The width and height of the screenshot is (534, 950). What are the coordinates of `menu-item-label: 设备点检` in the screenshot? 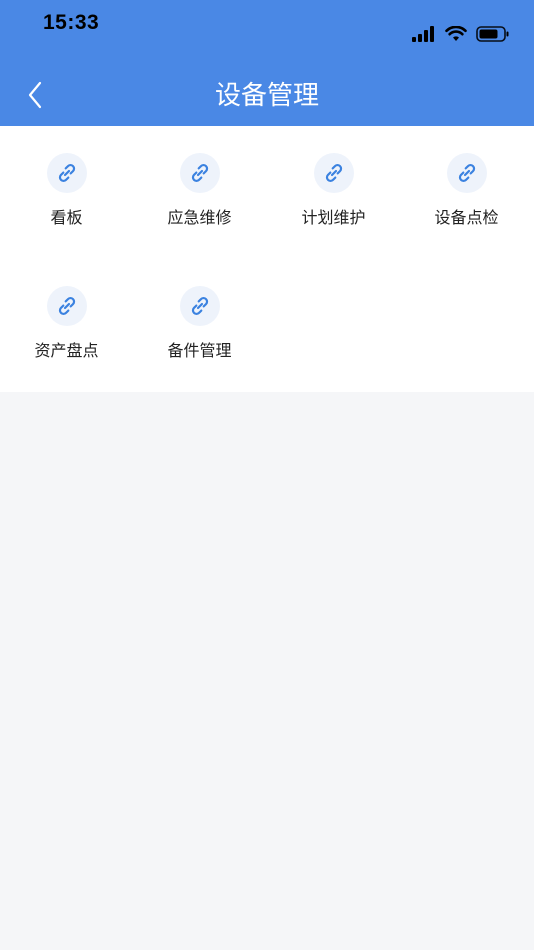 It's located at (466, 217).